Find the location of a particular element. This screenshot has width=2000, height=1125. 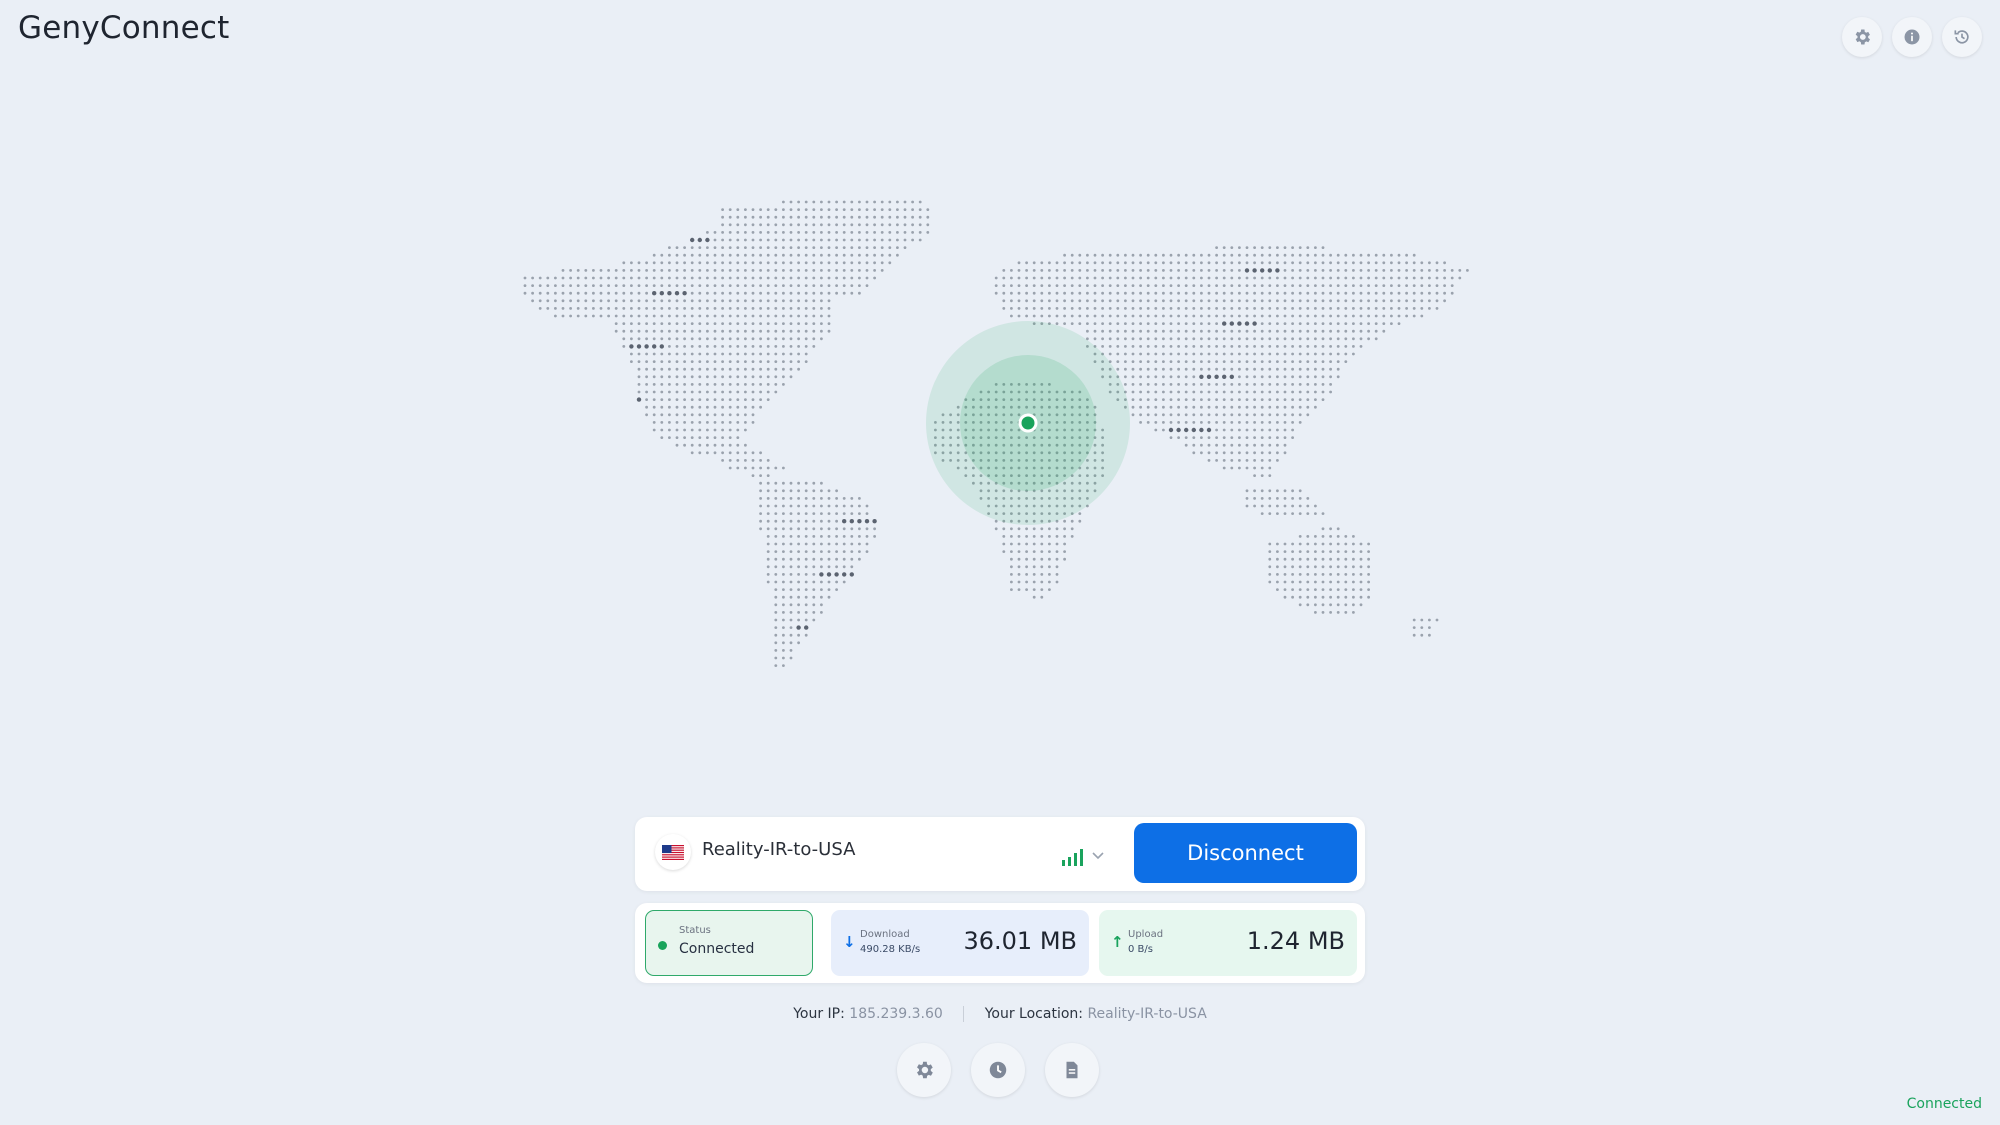

history-shortcut-button is located at coordinates (998, 1070).